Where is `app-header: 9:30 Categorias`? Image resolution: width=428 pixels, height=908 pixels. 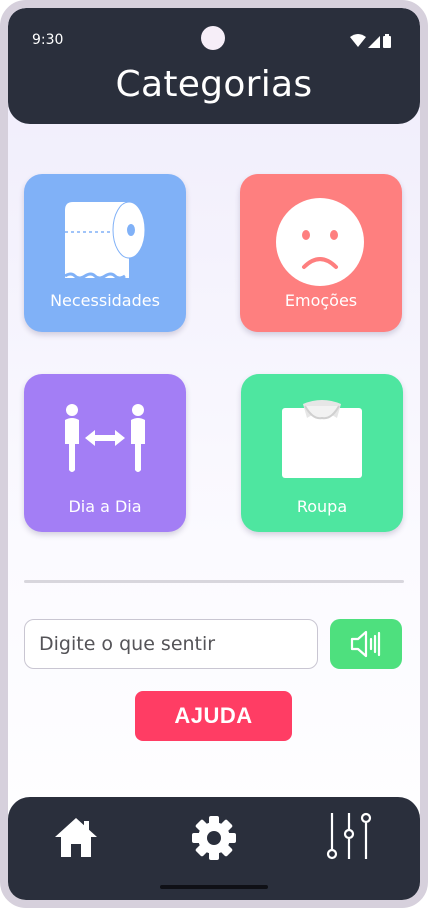
app-header: 9:30 Categorias is located at coordinates (214, 66).